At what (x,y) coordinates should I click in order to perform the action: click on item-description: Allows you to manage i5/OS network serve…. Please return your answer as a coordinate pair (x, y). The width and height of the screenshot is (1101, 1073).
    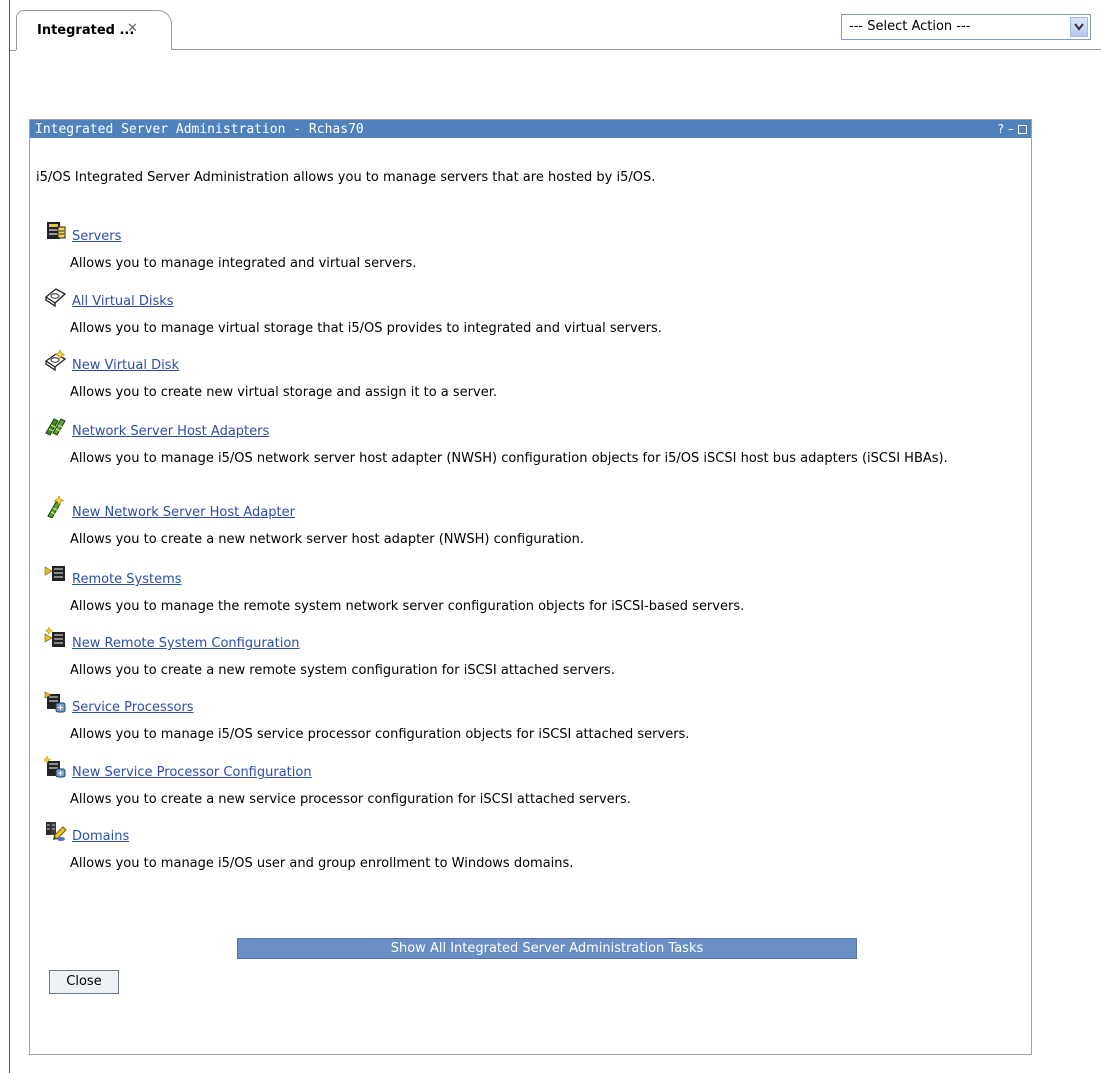
    Looking at the image, I should click on (509, 458).